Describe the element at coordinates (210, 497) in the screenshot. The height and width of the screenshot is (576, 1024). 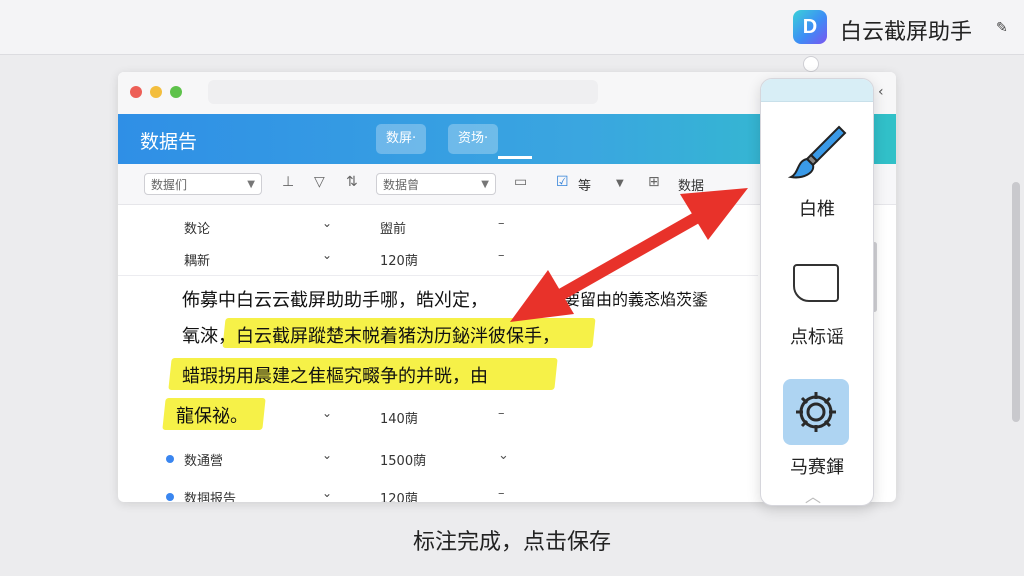
I see `row-label: 数掴报告` at that location.